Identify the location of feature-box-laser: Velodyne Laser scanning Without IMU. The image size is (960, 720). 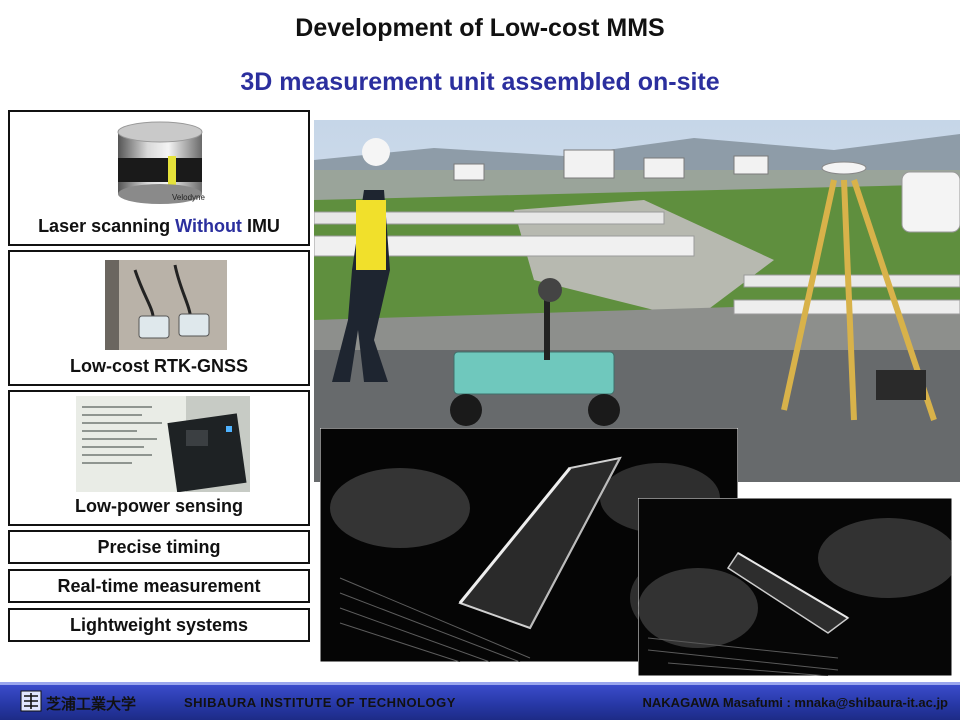
(159, 178).